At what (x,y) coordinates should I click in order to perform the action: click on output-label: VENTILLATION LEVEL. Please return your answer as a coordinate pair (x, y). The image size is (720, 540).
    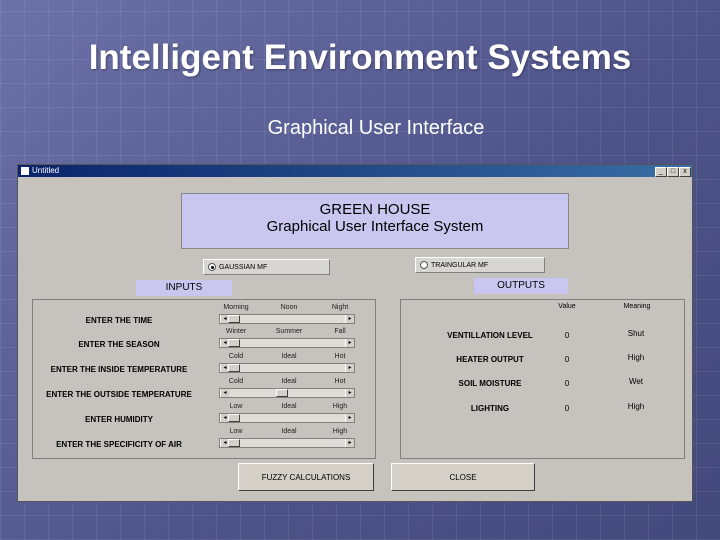
    Looking at the image, I should click on (490, 335).